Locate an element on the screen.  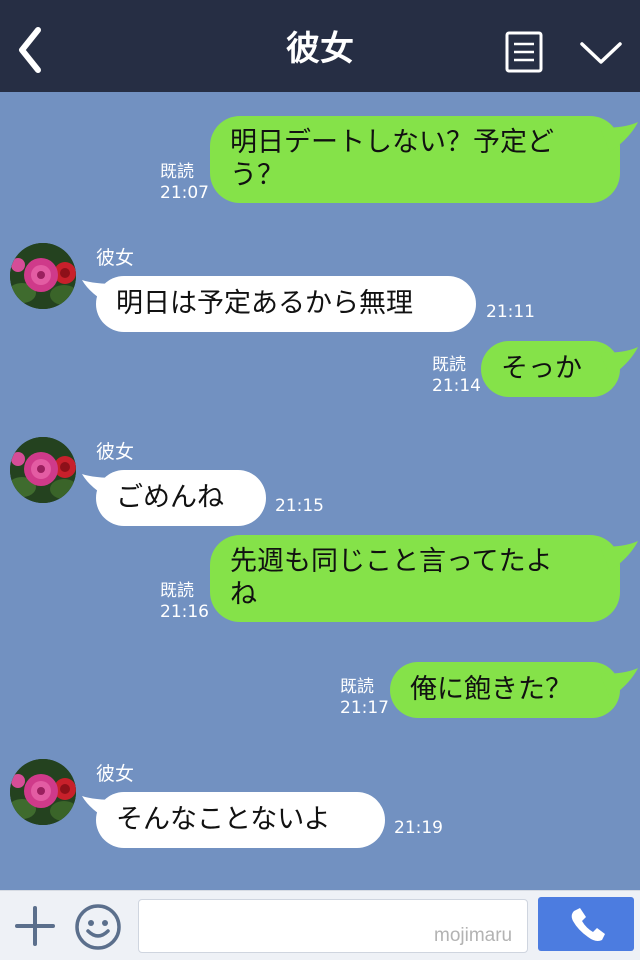
message-time: 21:17 is located at coordinates (364, 708).